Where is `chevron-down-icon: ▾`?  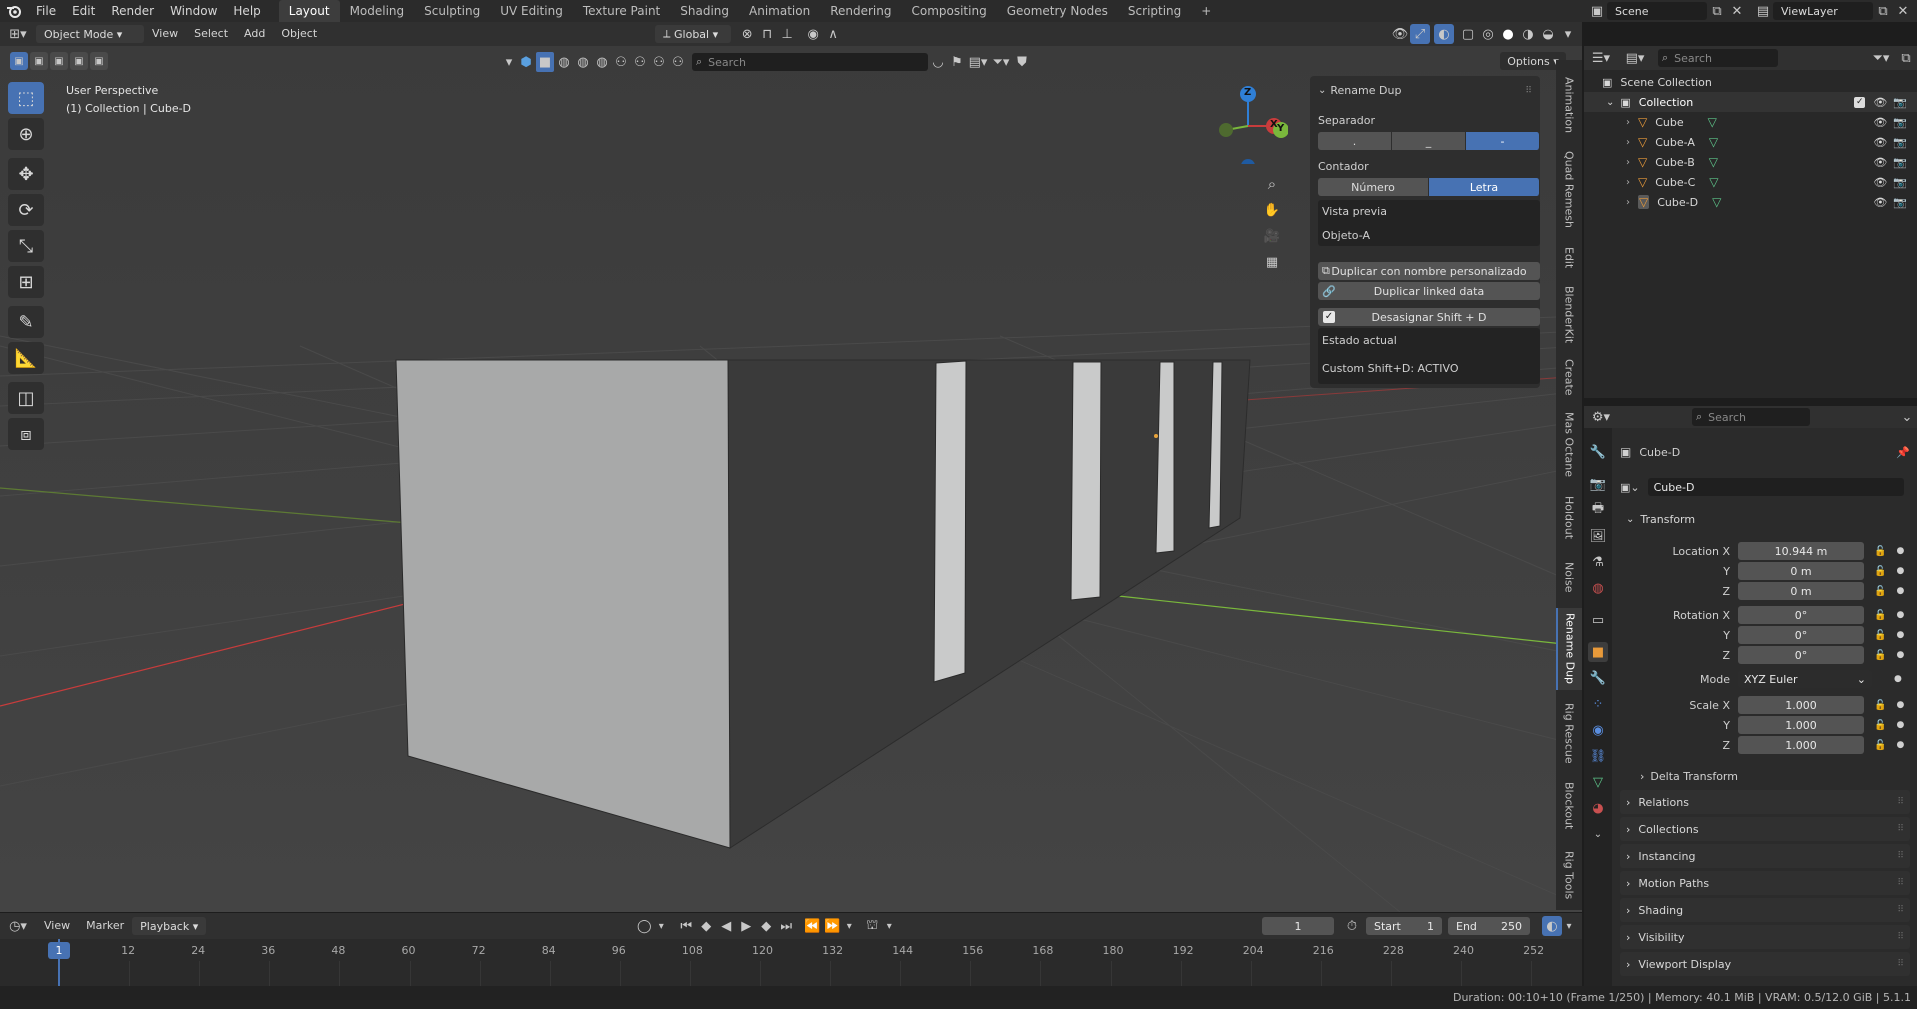 chevron-down-icon: ▾ is located at coordinates (1569, 926).